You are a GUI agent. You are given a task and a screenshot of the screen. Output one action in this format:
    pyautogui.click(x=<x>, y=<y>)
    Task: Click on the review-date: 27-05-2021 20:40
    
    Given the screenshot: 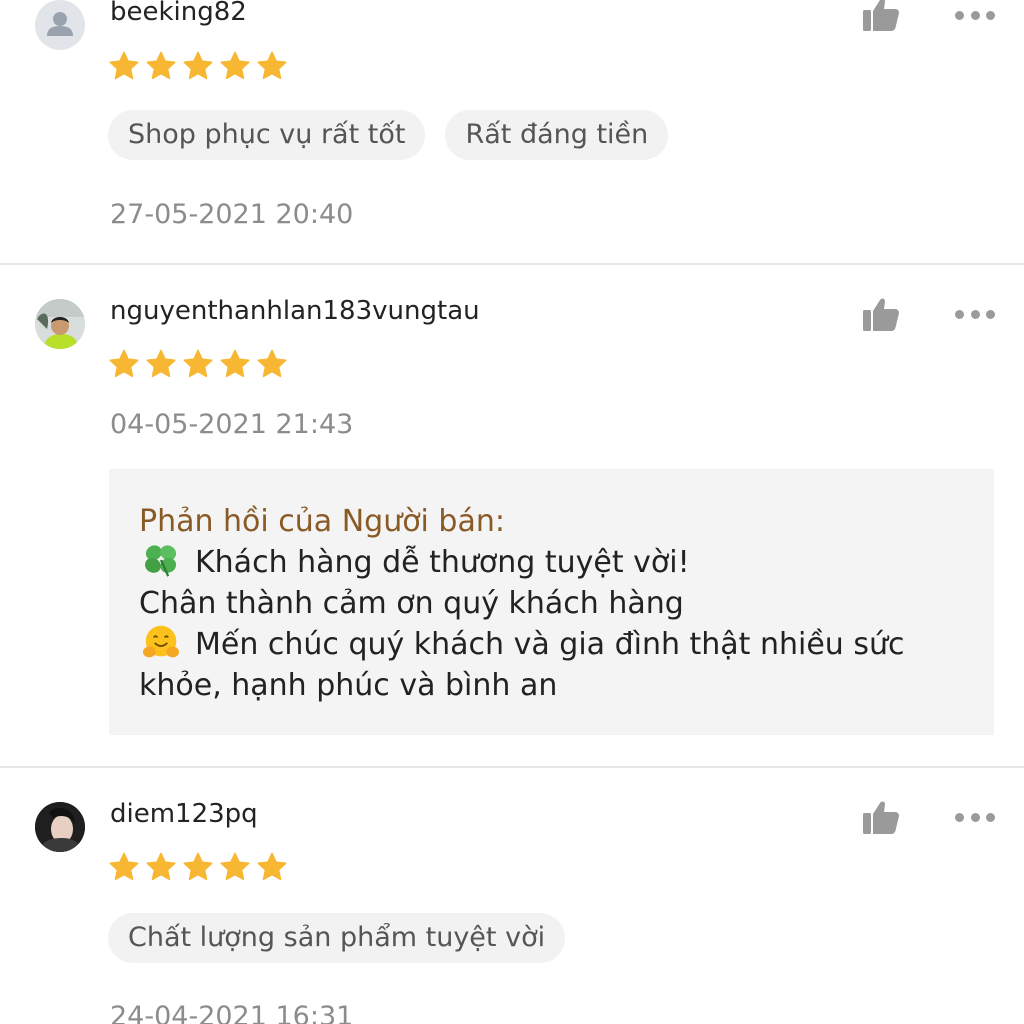 What is the action you would take?
    pyautogui.click(x=232, y=214)
    